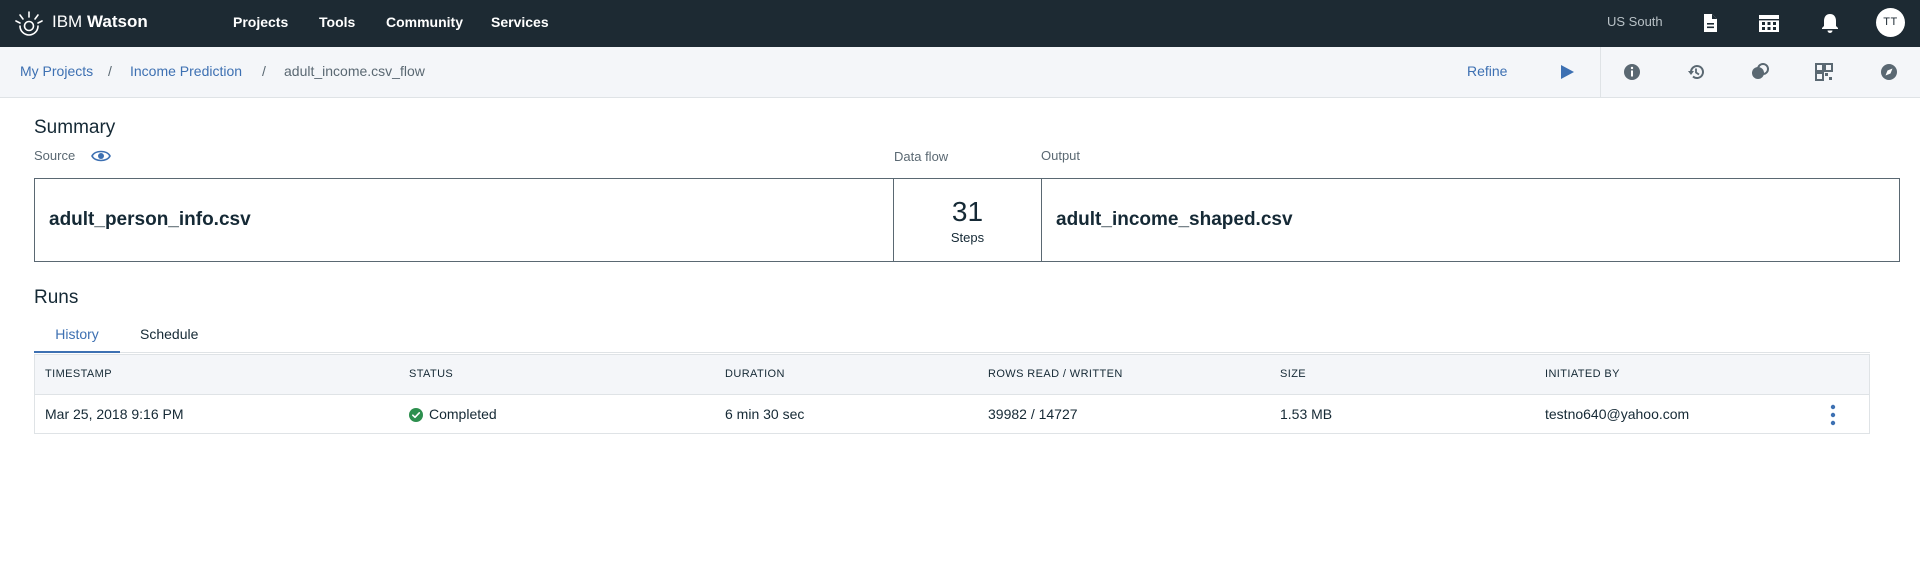  I want to click on toolbar-divider, so click(1600, 72).